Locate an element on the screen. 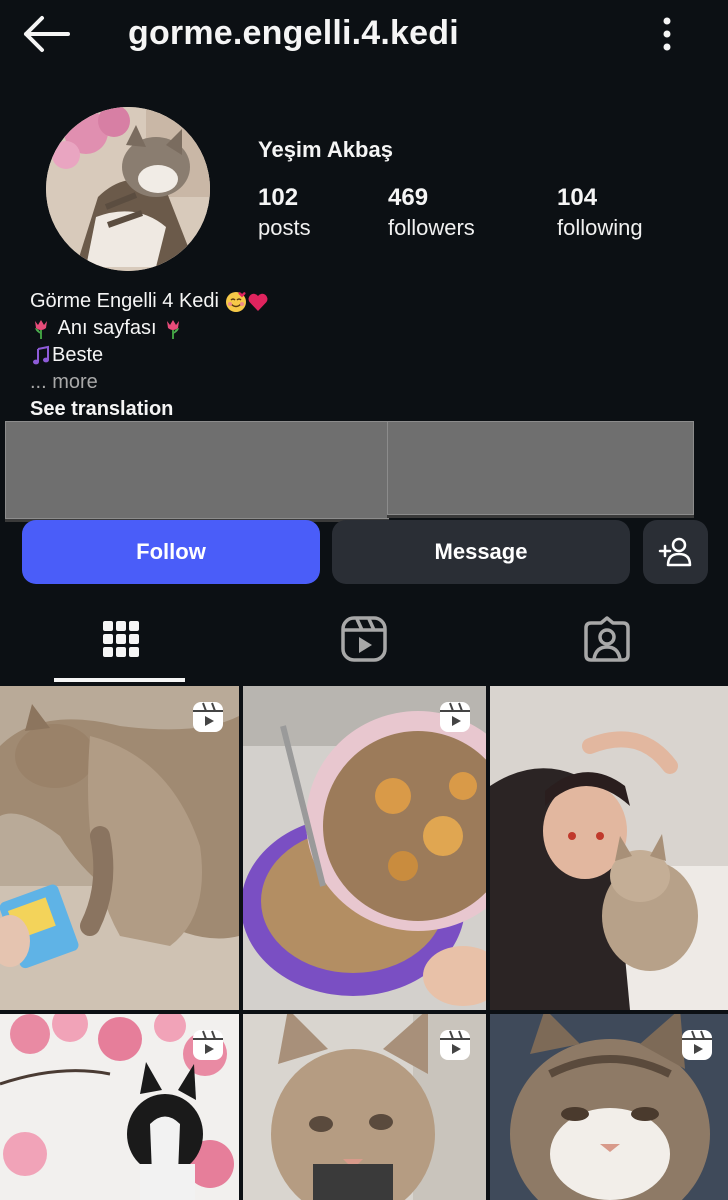  active-tab-indicator is located at coordinates (119, 680).